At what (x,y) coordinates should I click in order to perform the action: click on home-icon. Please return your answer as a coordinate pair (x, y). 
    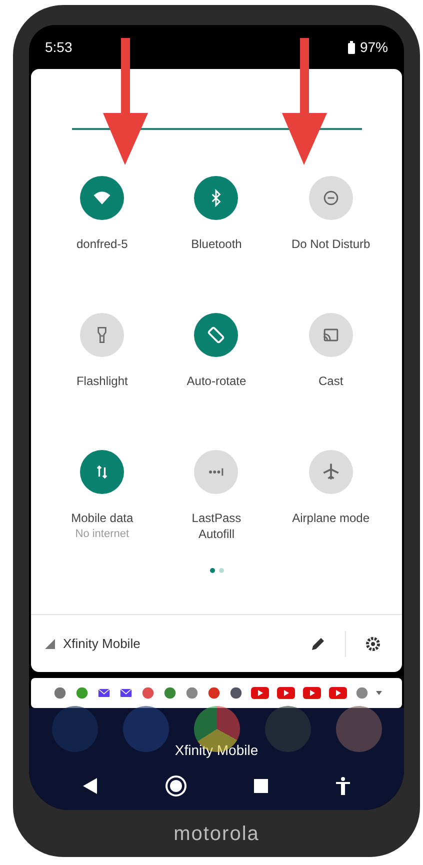
    Looking at the image, I should click on (175, 786).